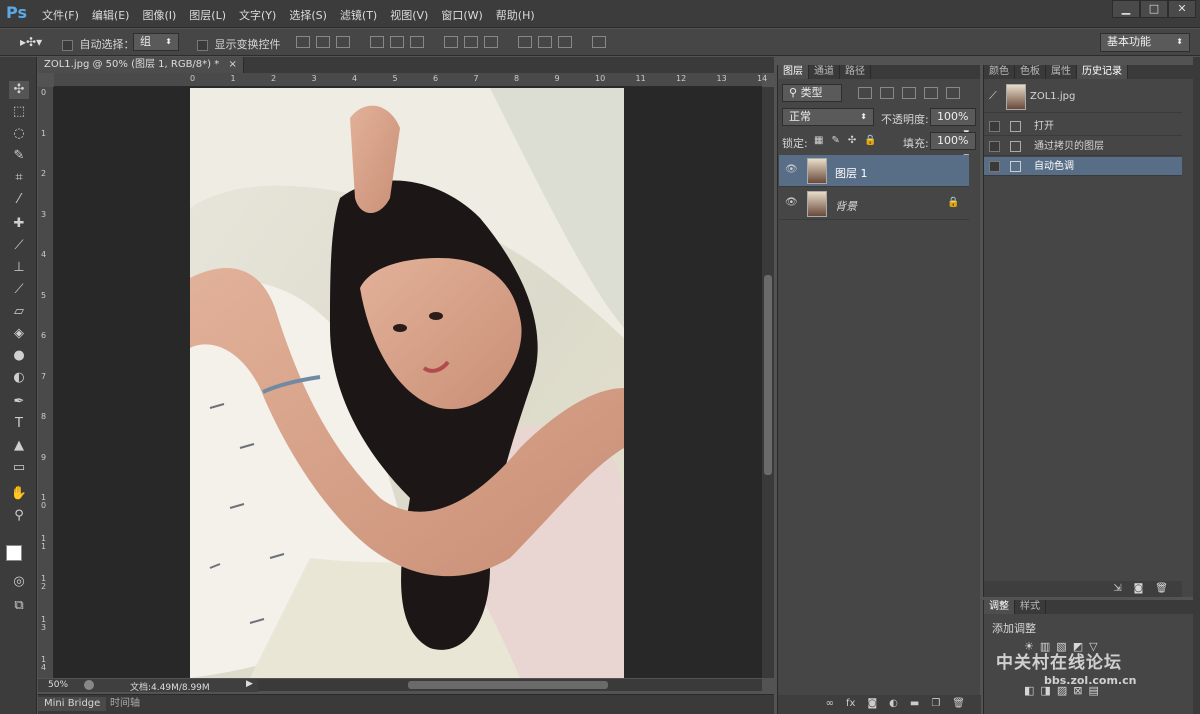  Describe the element at coordinates (999, 607) in the screenshot. I see `tab-adjustments: 调整` at that location.